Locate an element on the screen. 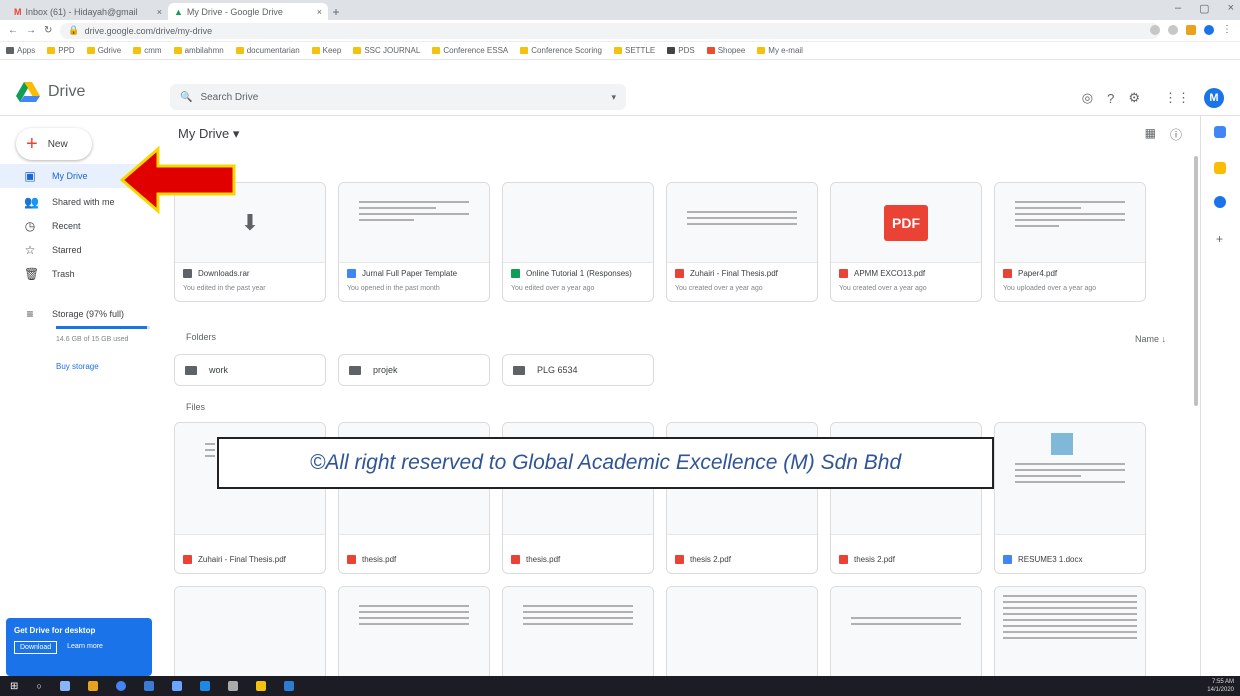 This screenshot has width=1240, height=696. drive-icon: ▲ is located at coordinates (178, 11).